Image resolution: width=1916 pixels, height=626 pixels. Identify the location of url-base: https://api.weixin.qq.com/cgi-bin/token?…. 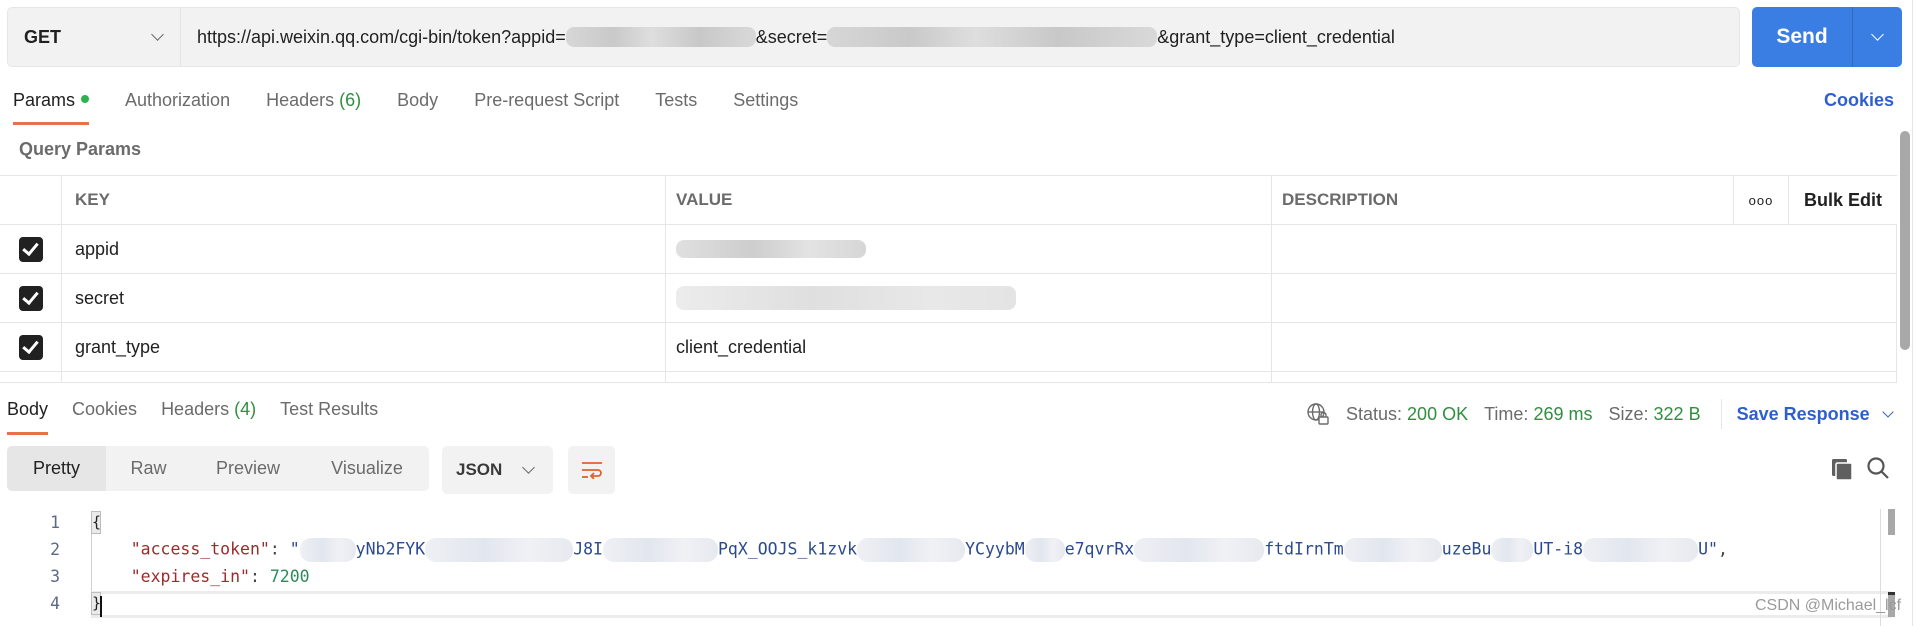
(381, 36).